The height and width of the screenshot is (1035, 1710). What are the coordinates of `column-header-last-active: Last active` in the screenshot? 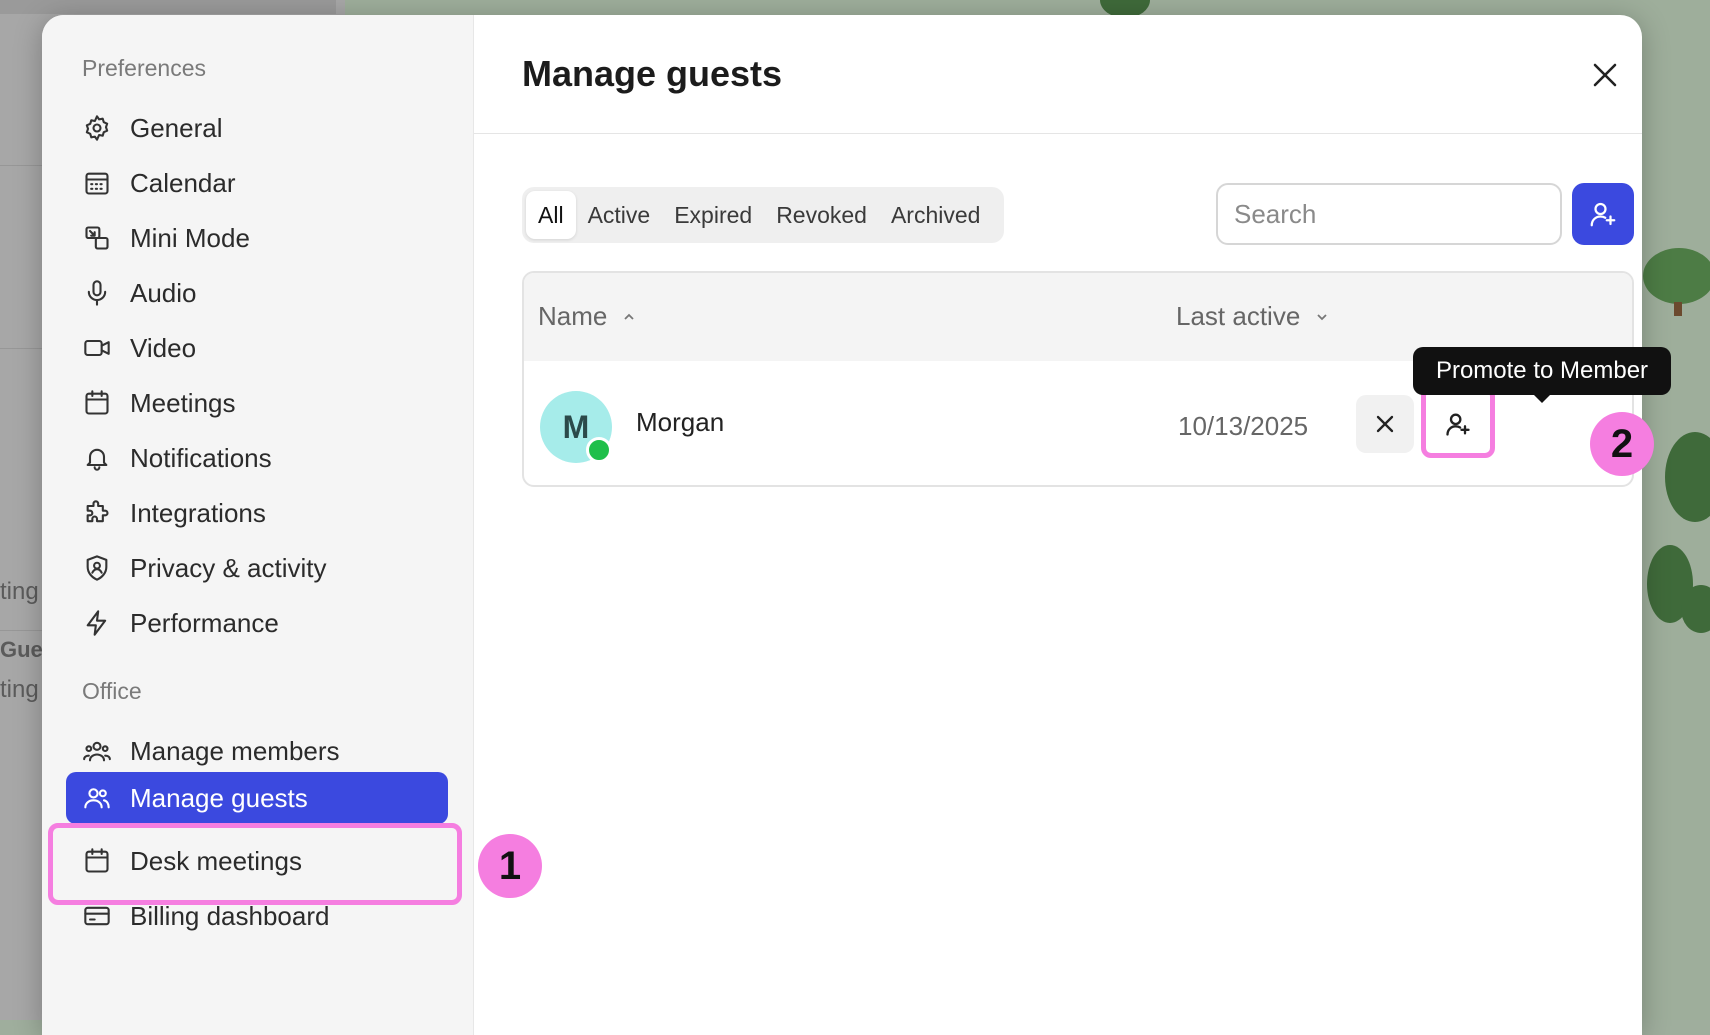 It's located at (1253, 316).